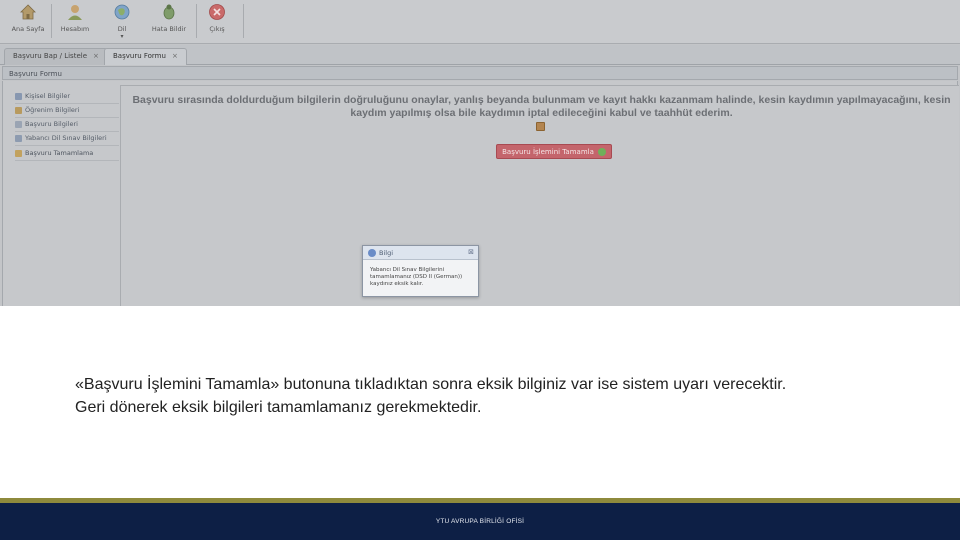 Image resolution: width=960 pixels, height=540 pixels. What do you see at coordinates (75, 22) in the screenshot?
I see `account-button: Hesabım` at bounding box center [75, 22].